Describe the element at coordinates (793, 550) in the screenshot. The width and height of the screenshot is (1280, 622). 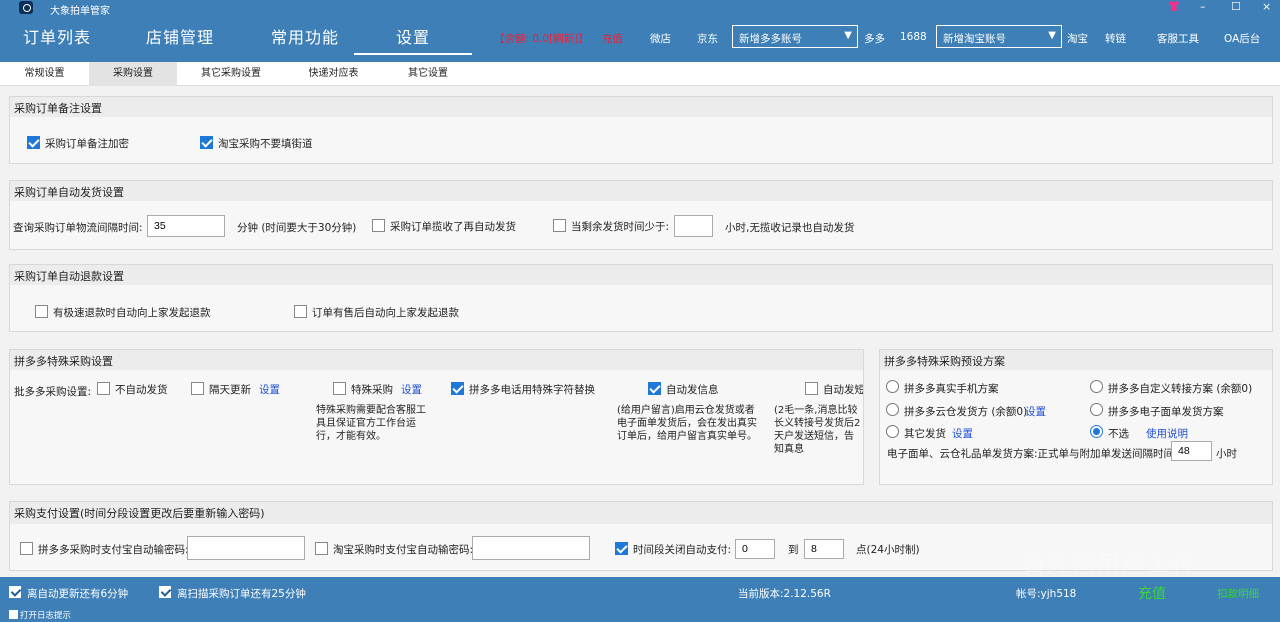
I see `time-to-label: 到` at that location.